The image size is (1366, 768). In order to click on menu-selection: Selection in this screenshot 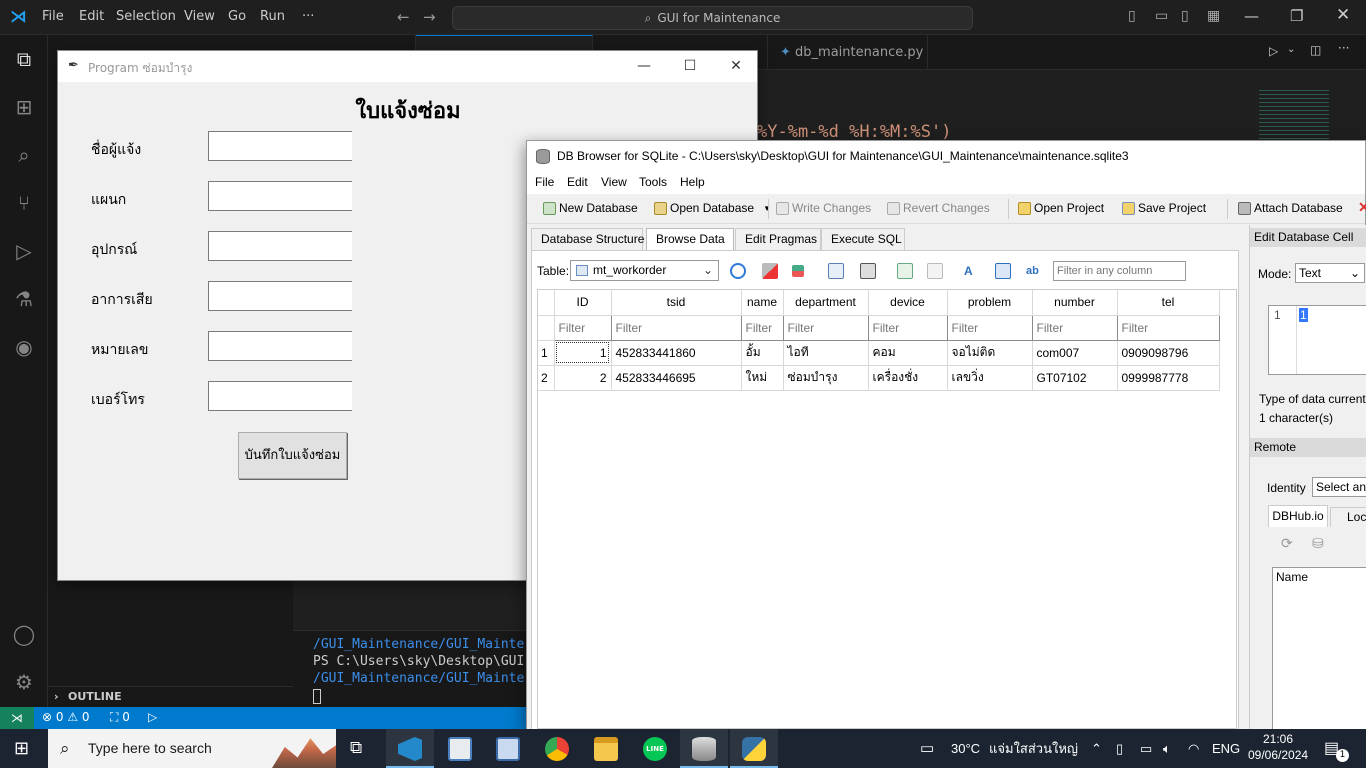, I will do `click(146, 16)`.